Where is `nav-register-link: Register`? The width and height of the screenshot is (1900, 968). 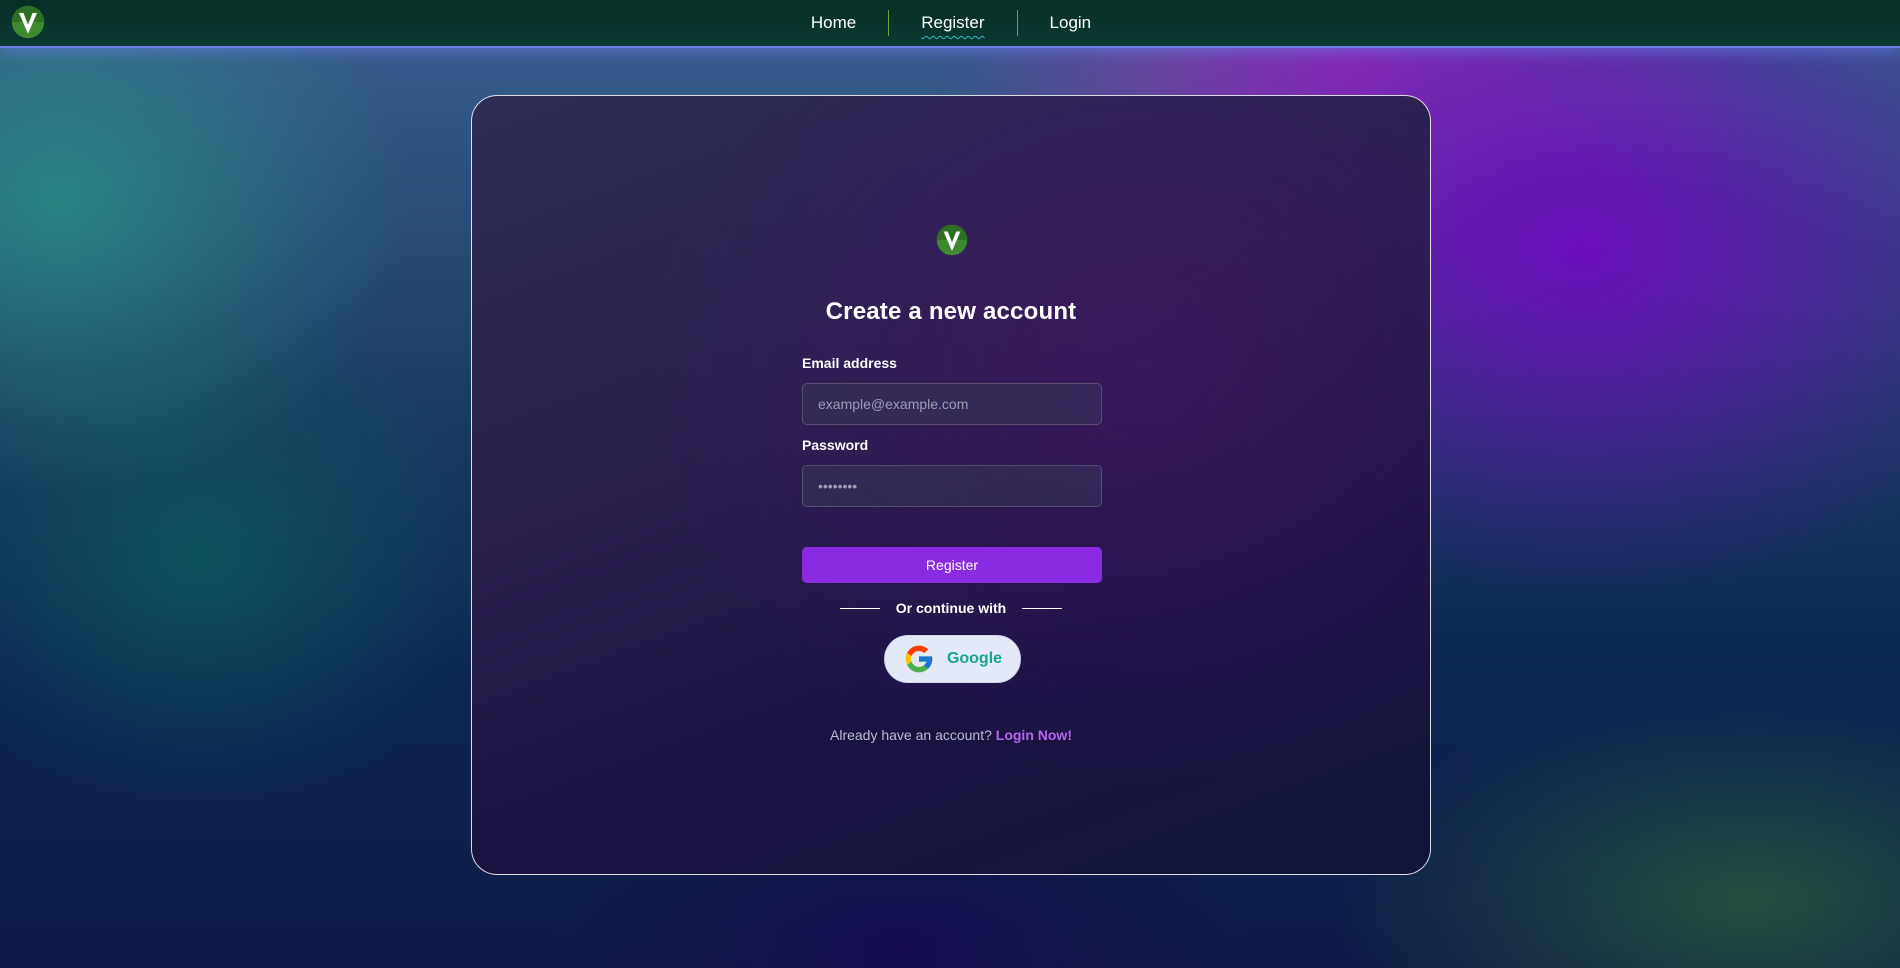 nav-register-link: Register is located at coordinates (952, 23).